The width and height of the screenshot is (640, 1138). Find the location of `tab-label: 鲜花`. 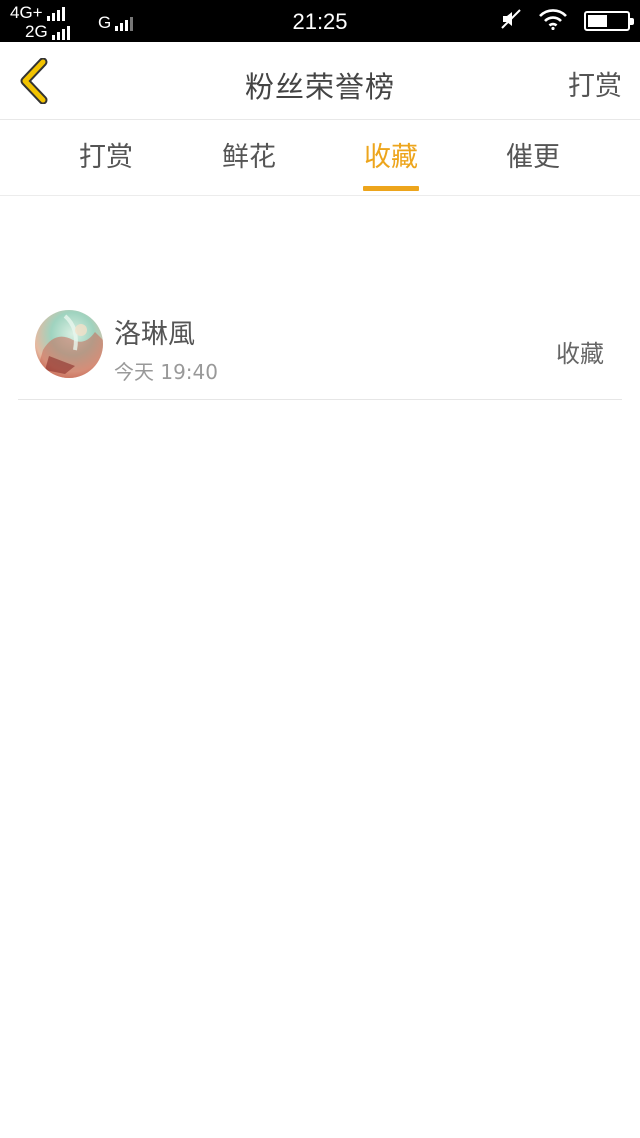

tab-label: 鲜花 is located at coordinates (249, 157).